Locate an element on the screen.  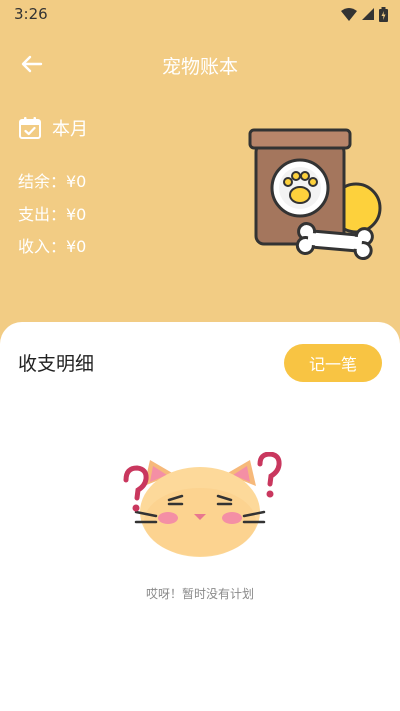
expense-text: 支出：¥0 is located at coordinates (52, 214).